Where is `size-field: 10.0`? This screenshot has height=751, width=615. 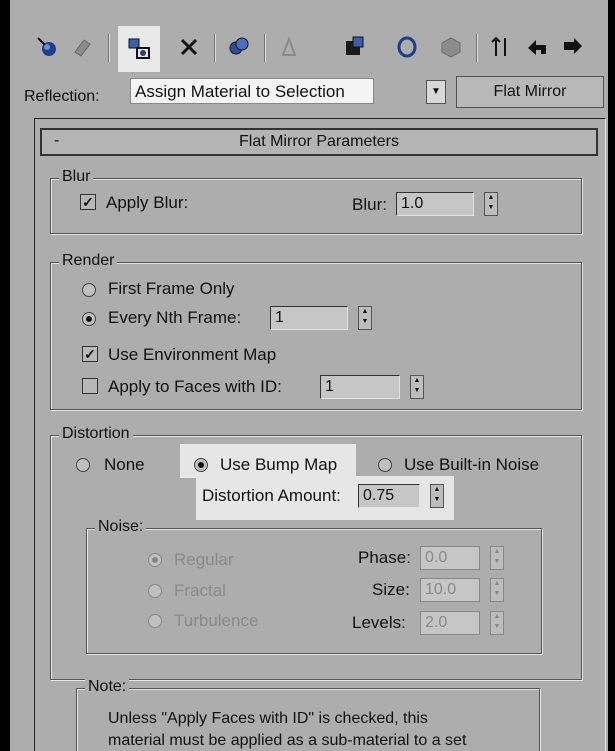 size-field: 10.0 is located at coordinates (450, 590).